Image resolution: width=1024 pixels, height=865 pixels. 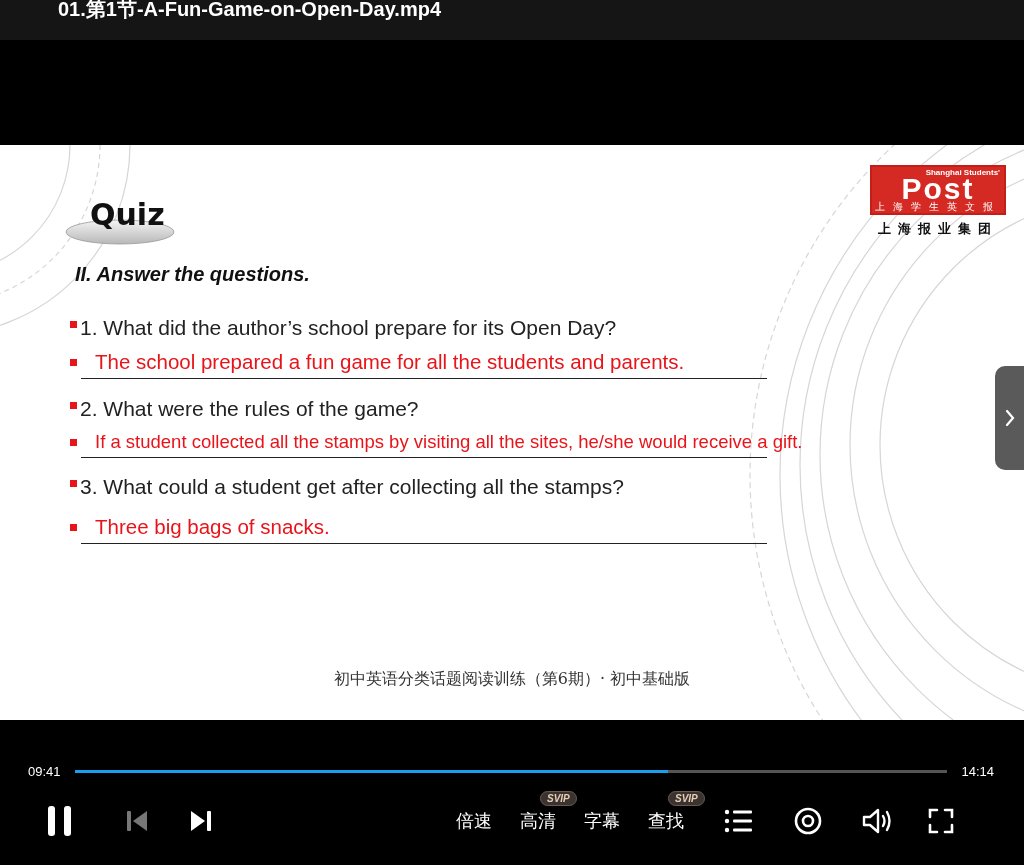 I want to click on question-text: 3. What could a student get after collecting all the stamps?, so click(x=352, y=487).